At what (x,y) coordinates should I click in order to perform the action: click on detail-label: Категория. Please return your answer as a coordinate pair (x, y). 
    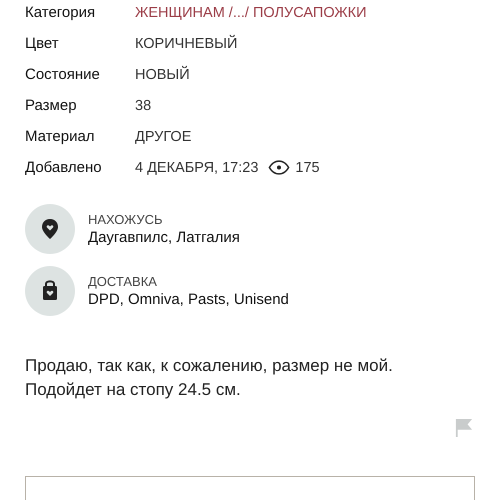
    Looking at the image, I should click on (60, 12).